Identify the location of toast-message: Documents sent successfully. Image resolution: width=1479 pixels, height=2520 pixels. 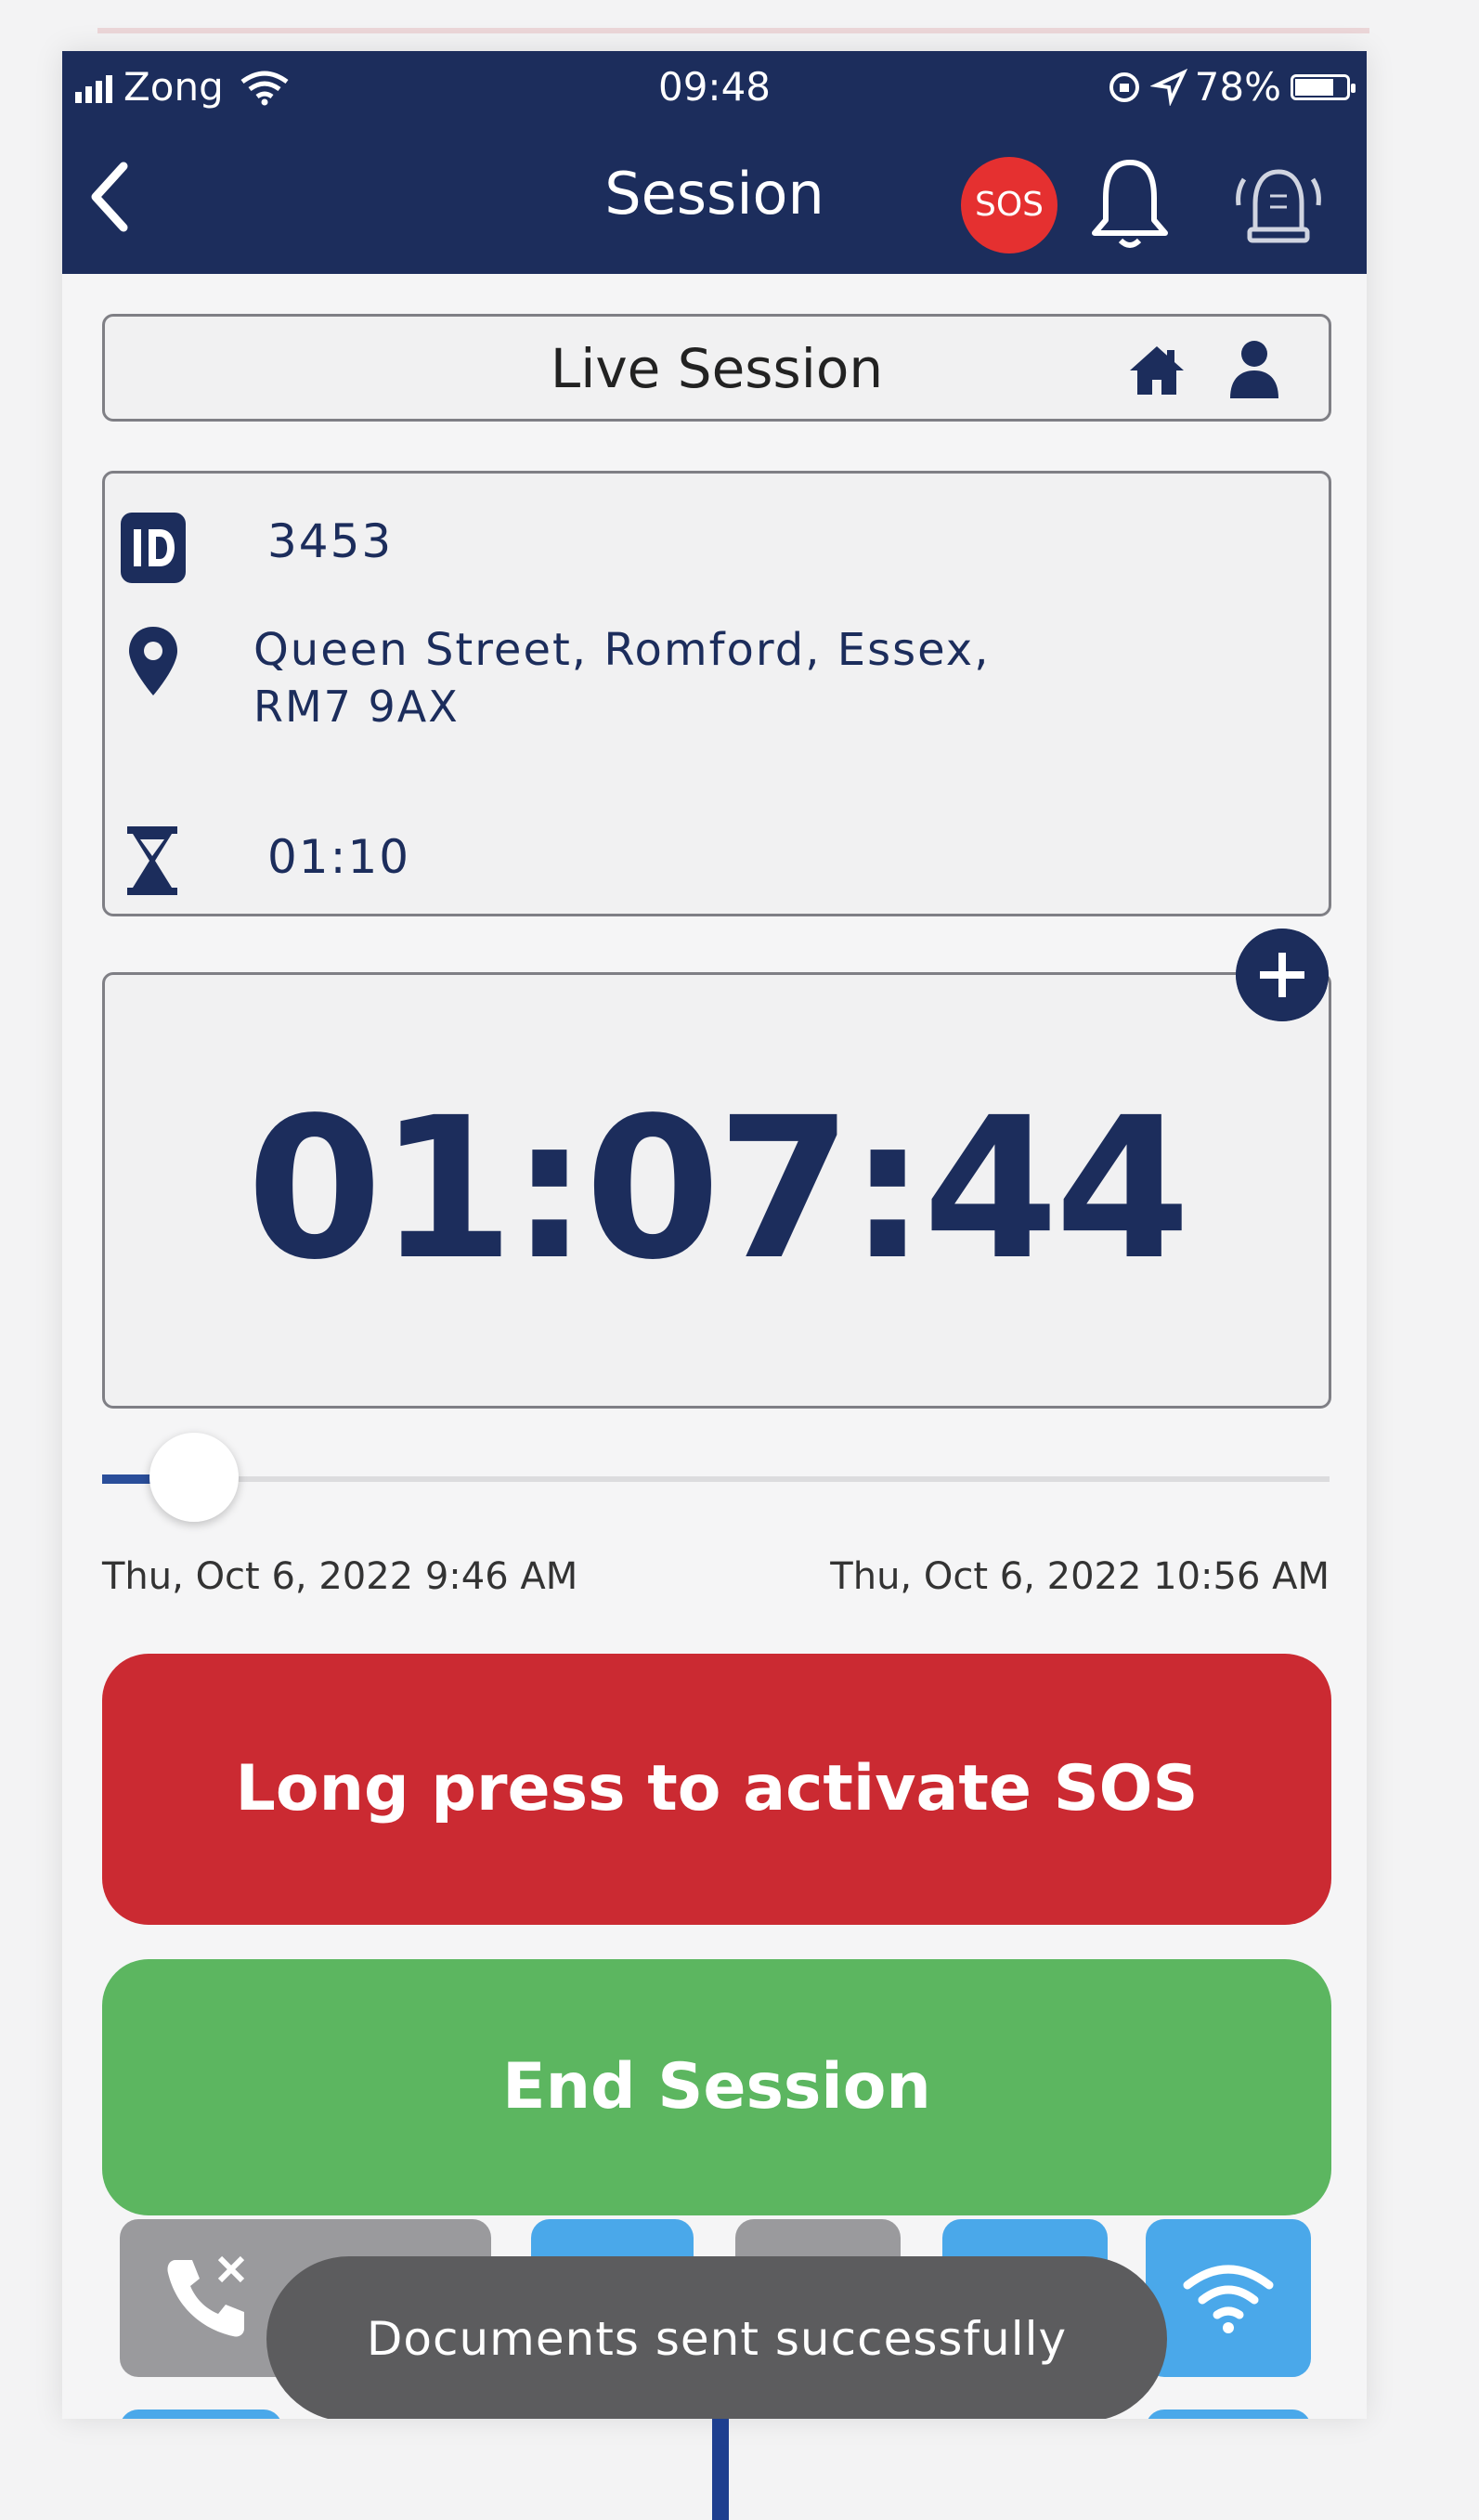
(716, 2337).